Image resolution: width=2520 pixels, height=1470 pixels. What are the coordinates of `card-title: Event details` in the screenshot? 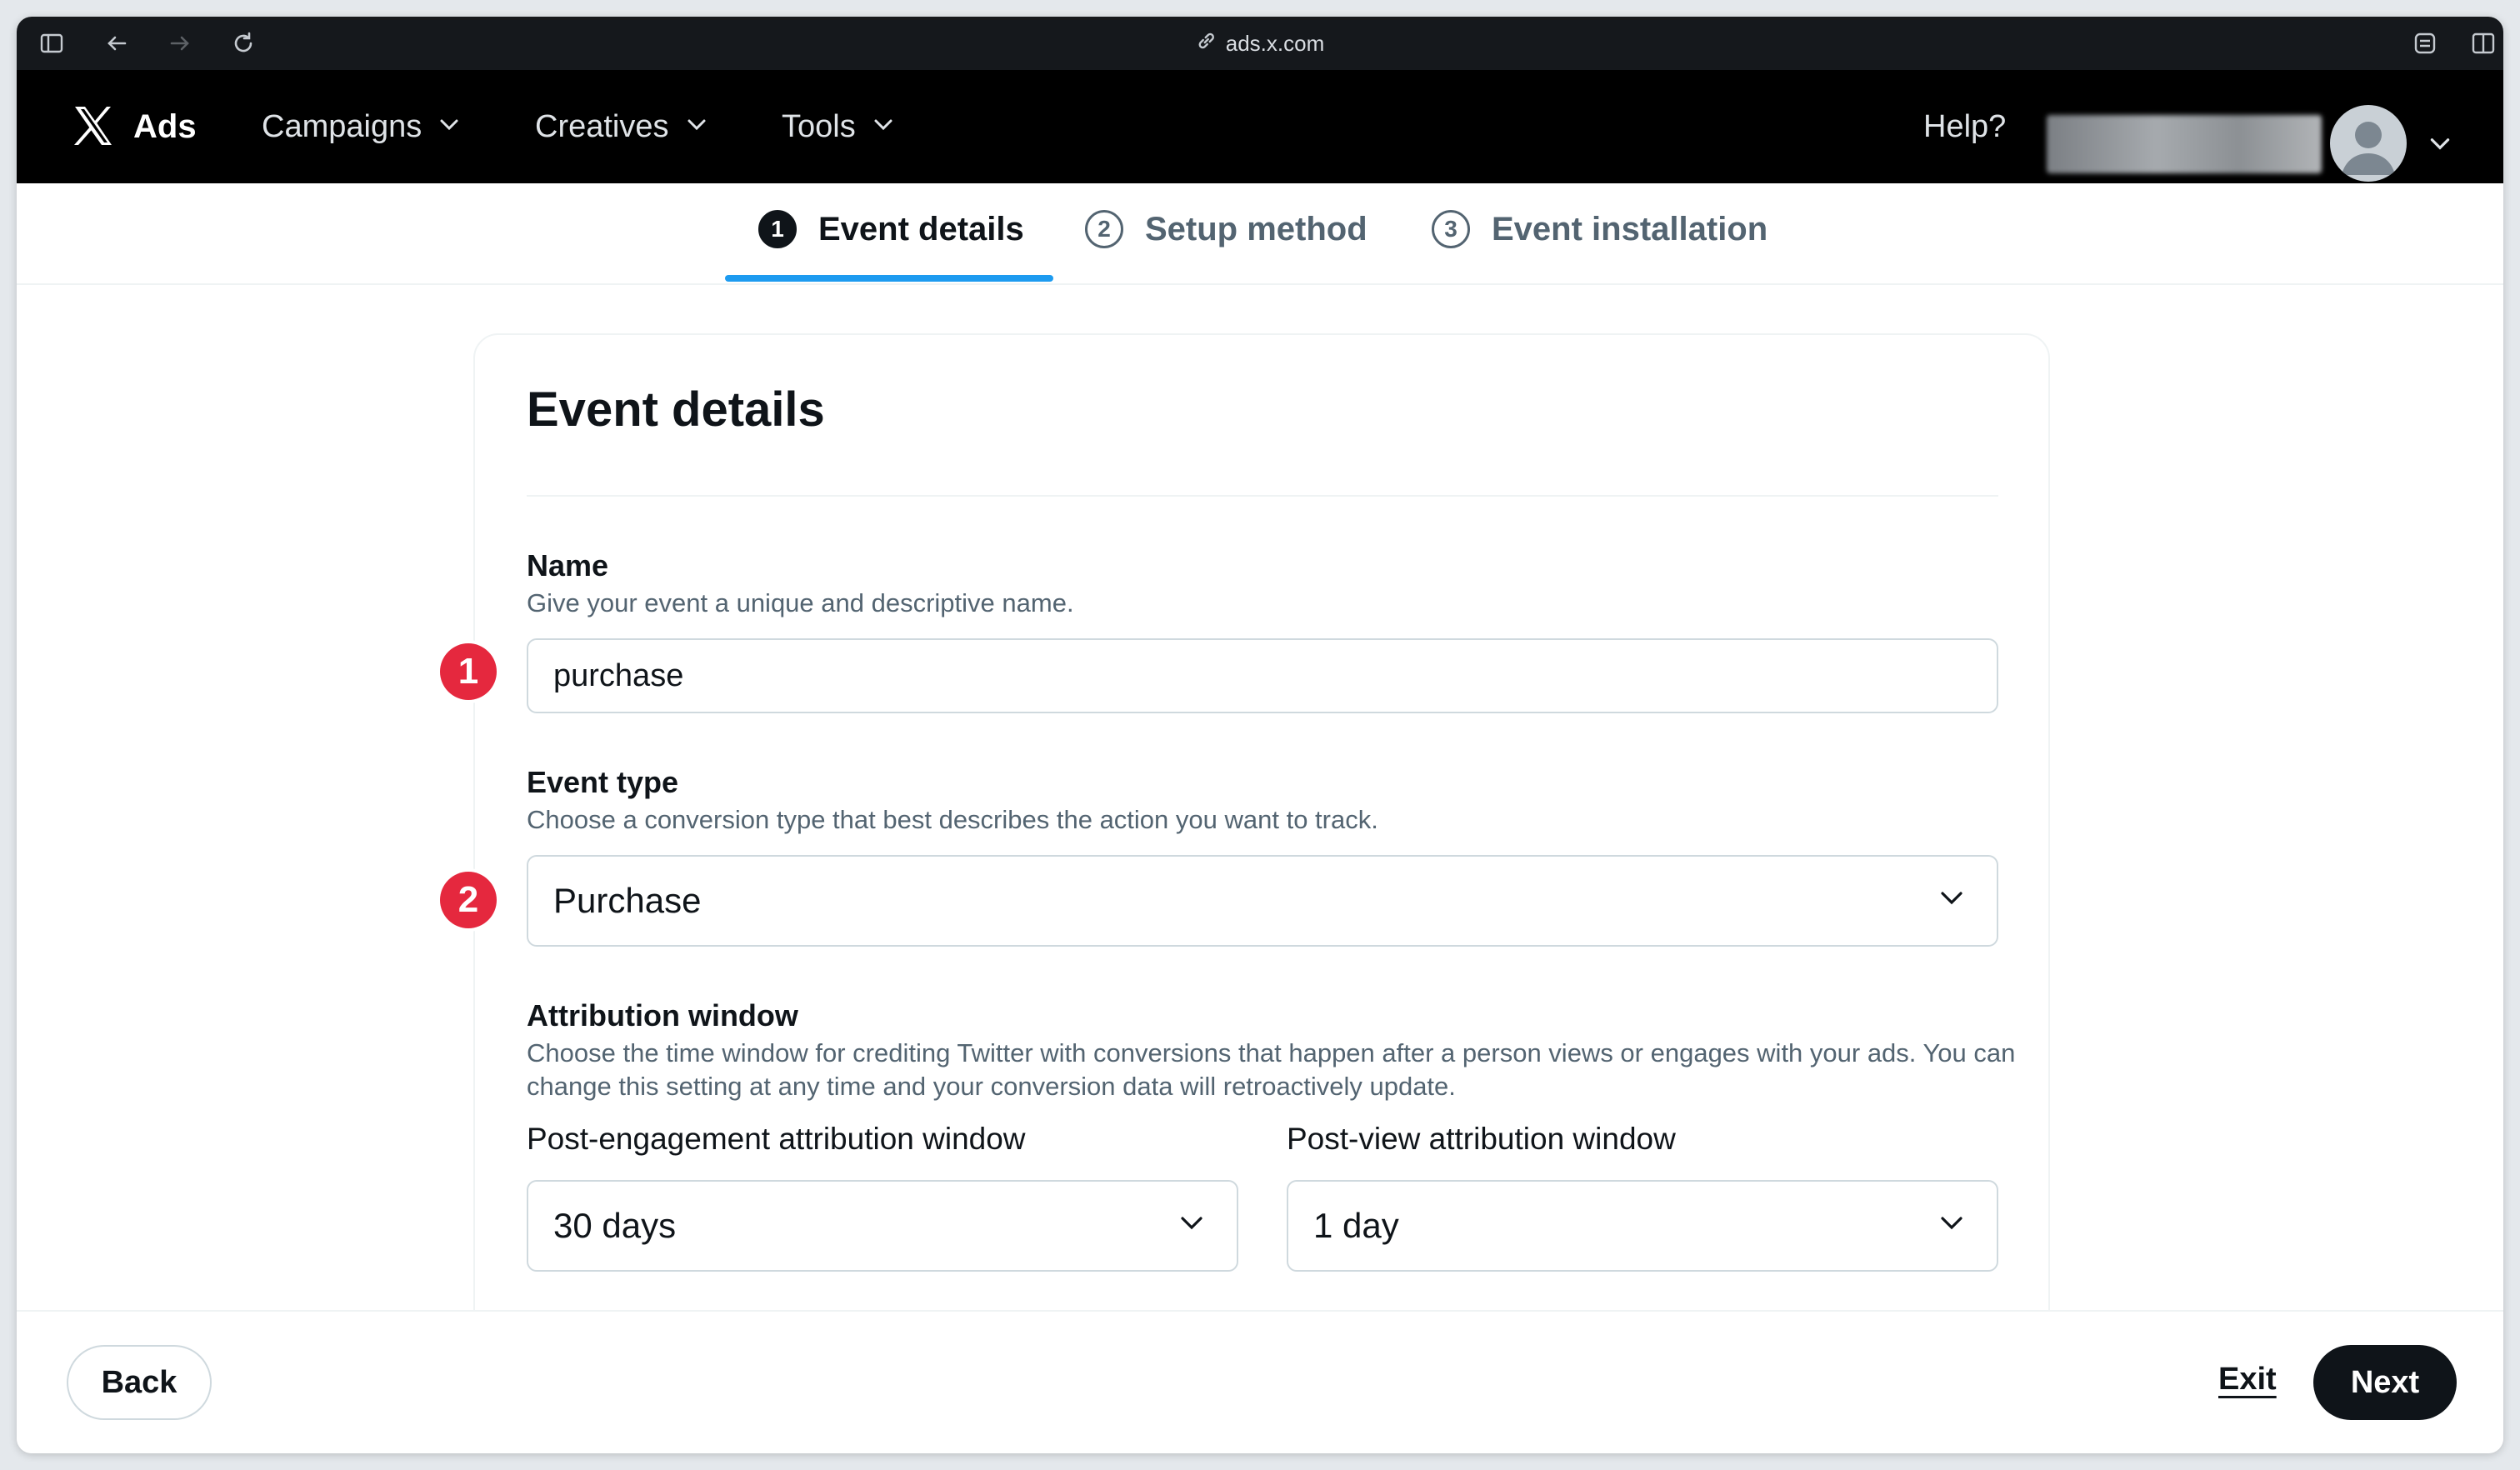 It's located at (676, 409).